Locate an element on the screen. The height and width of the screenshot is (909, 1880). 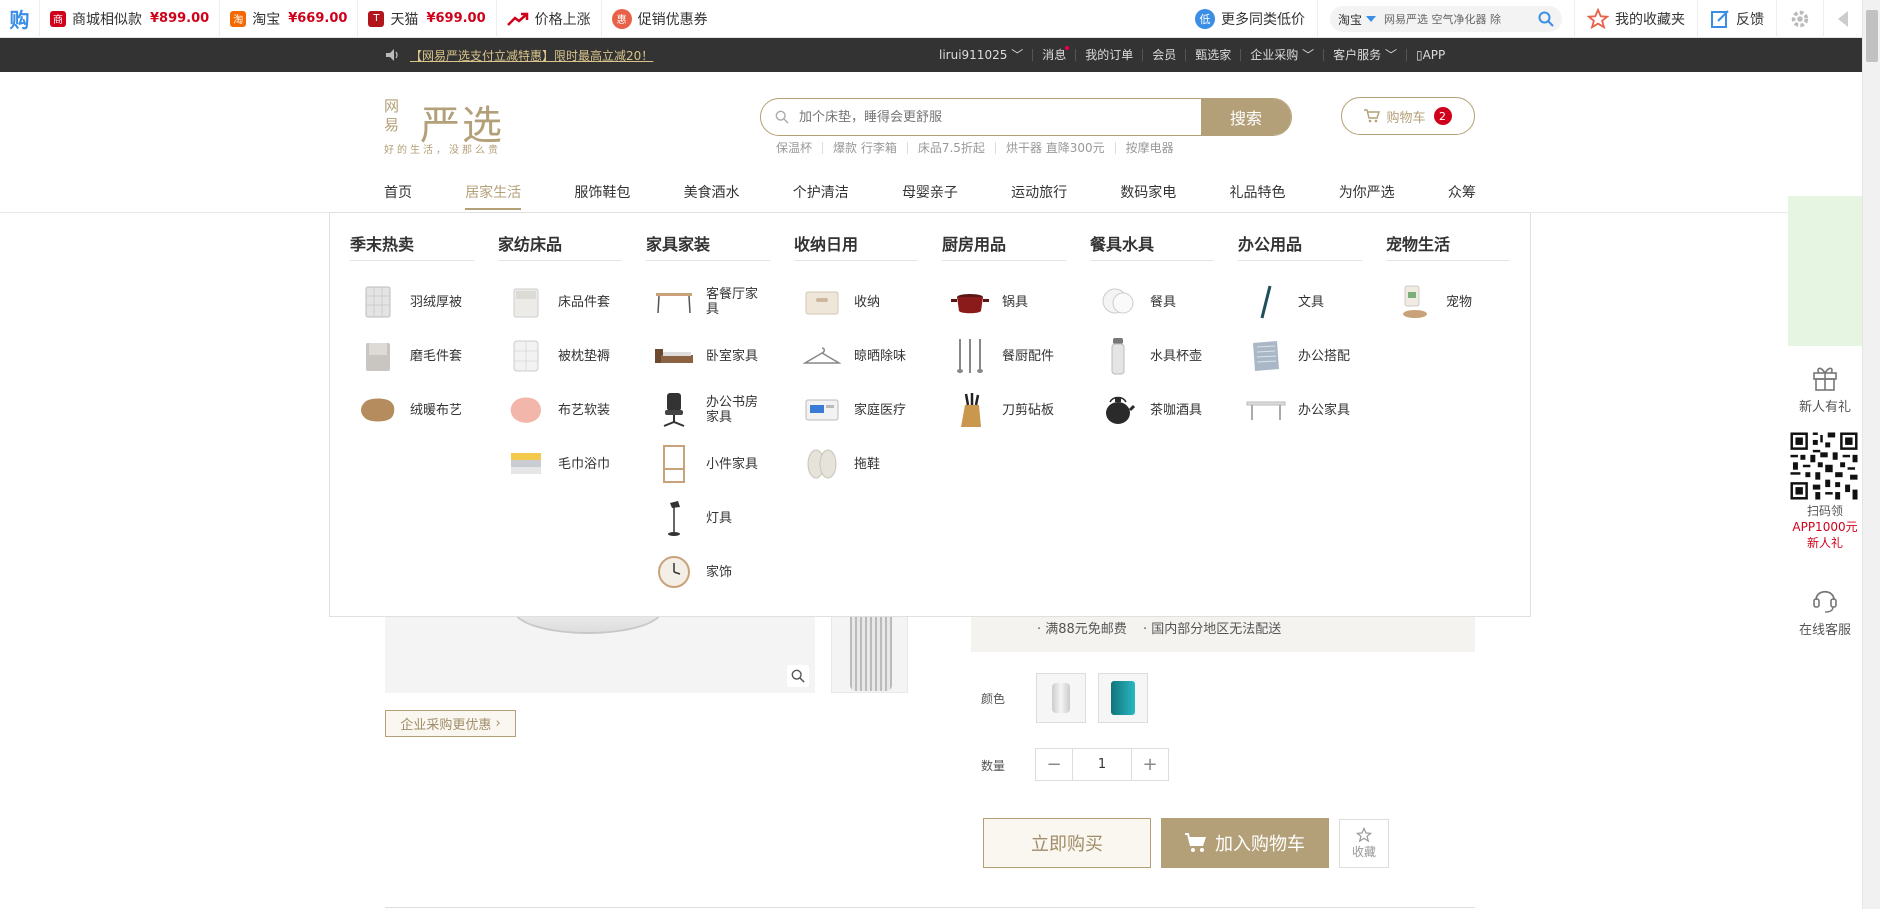
float-banner is located at coordinates (1825, 271).